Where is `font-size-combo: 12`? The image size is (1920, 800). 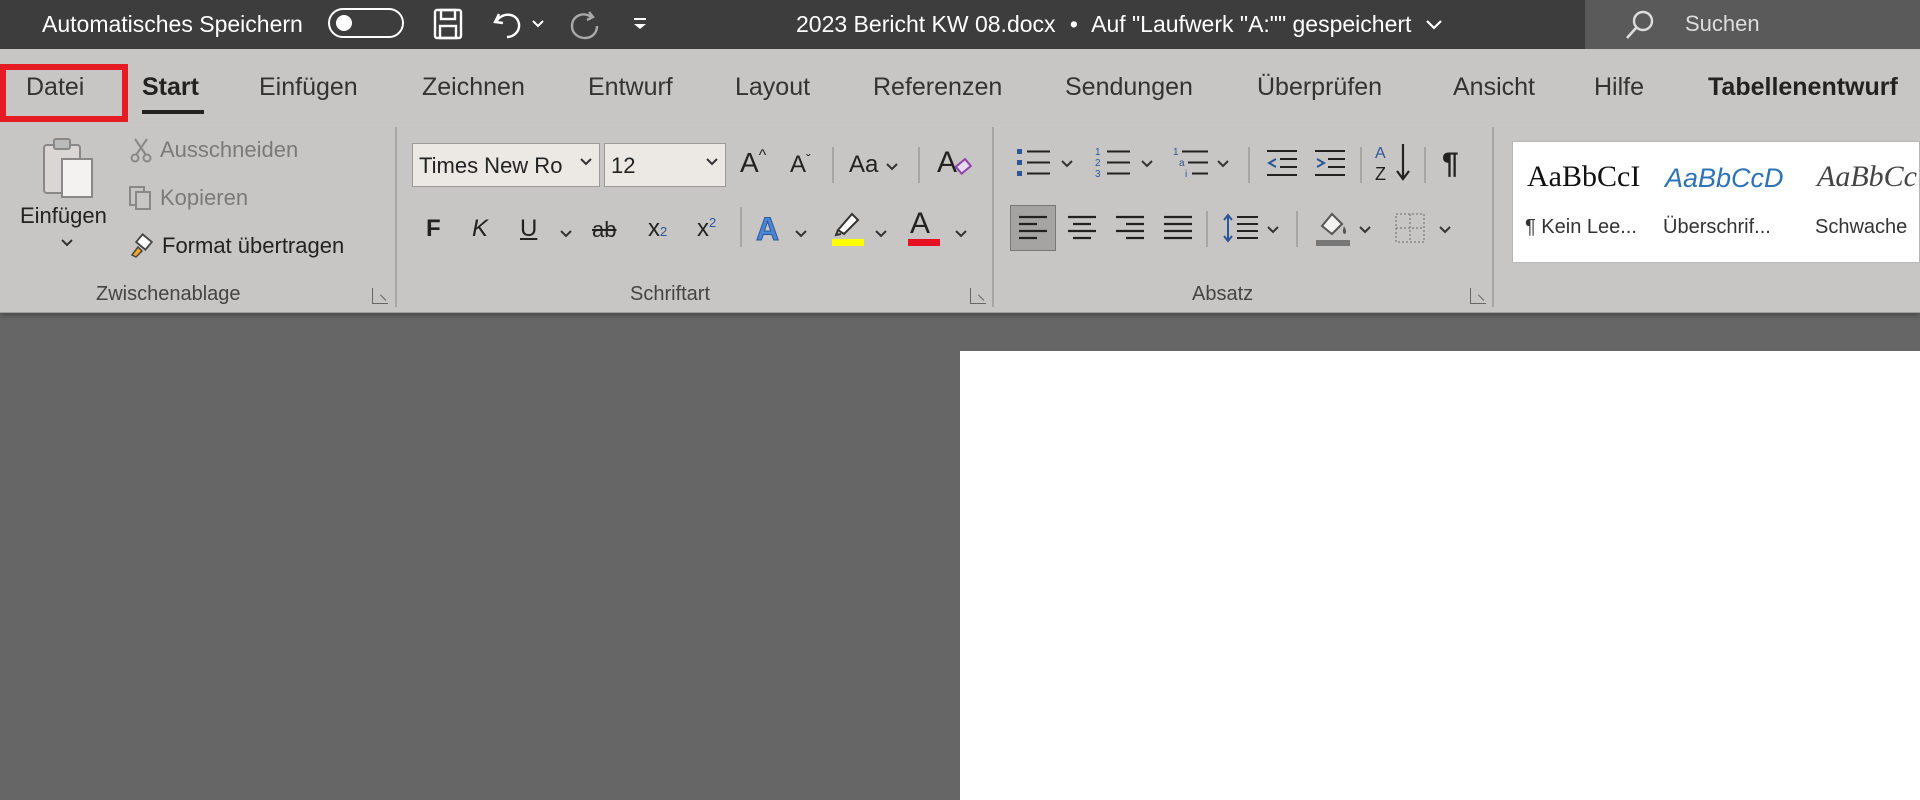
font-size-combo: 12 is located at coordinates (665, 165).